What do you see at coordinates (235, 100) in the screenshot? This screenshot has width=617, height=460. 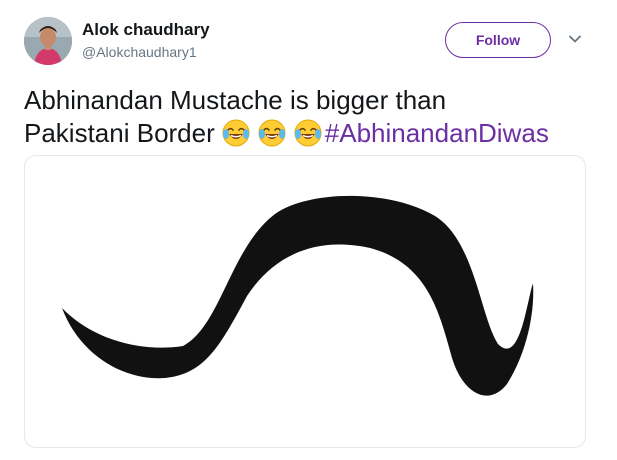 I see `tweet-text-line1: Abhinandan Mustache is bigger than` at bounding box center [235, 100].